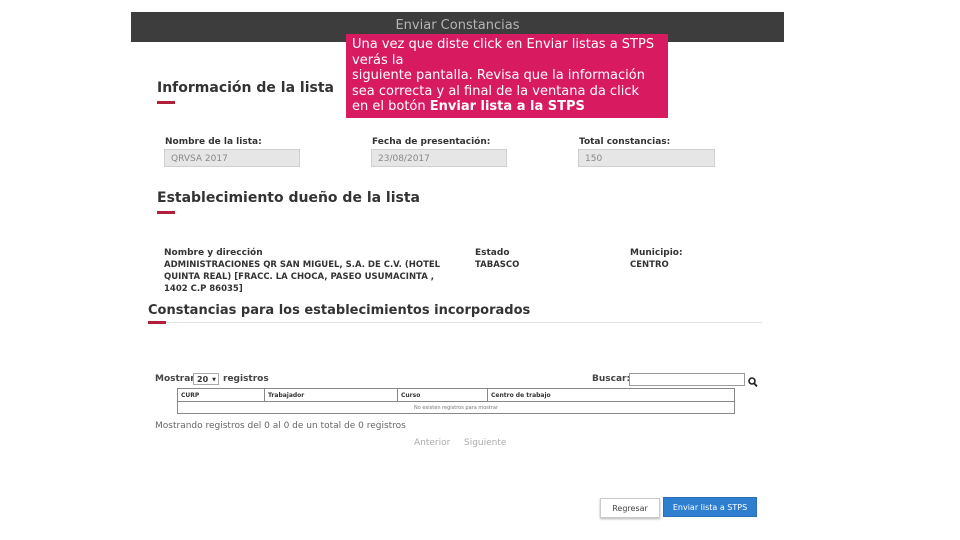  I want to click on search-label: Buscar:, so click(611, 379).